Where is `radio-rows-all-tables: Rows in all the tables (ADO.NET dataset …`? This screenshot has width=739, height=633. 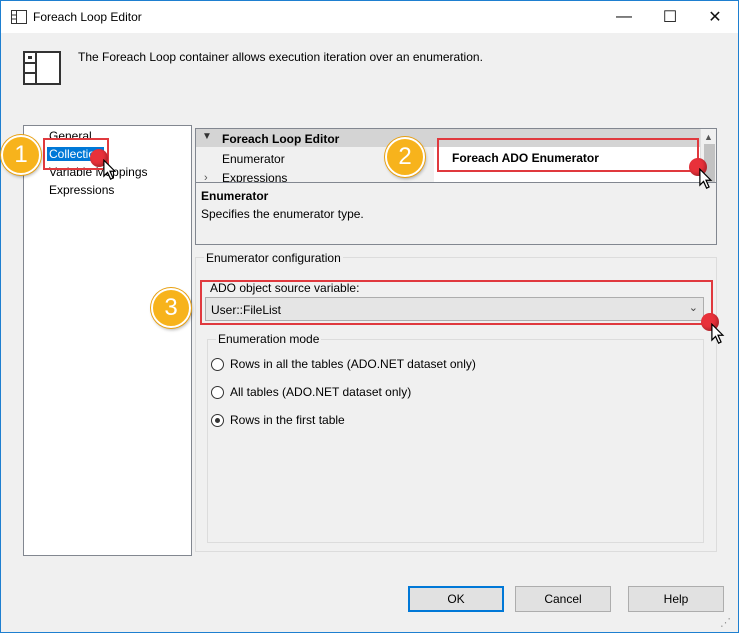
radio-rows-all-tables: Rows in all the tables (ADO.NET dataset … is located at coordinates (343, 364).